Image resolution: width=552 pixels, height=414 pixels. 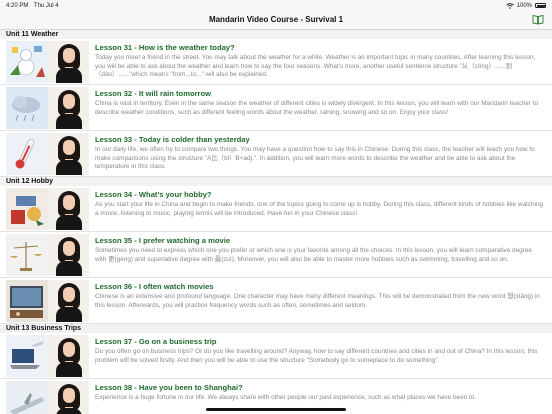 I want to click on status-date: Thu Jul 4, so click(x=46, y=5).